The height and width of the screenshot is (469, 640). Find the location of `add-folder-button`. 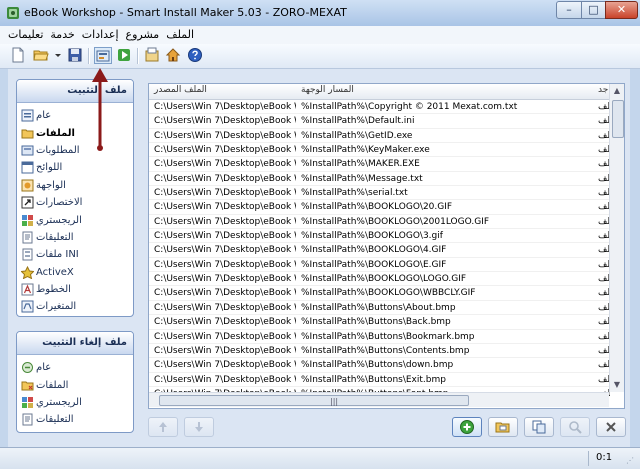

add-folder-button is located at coordinates (503, 427).